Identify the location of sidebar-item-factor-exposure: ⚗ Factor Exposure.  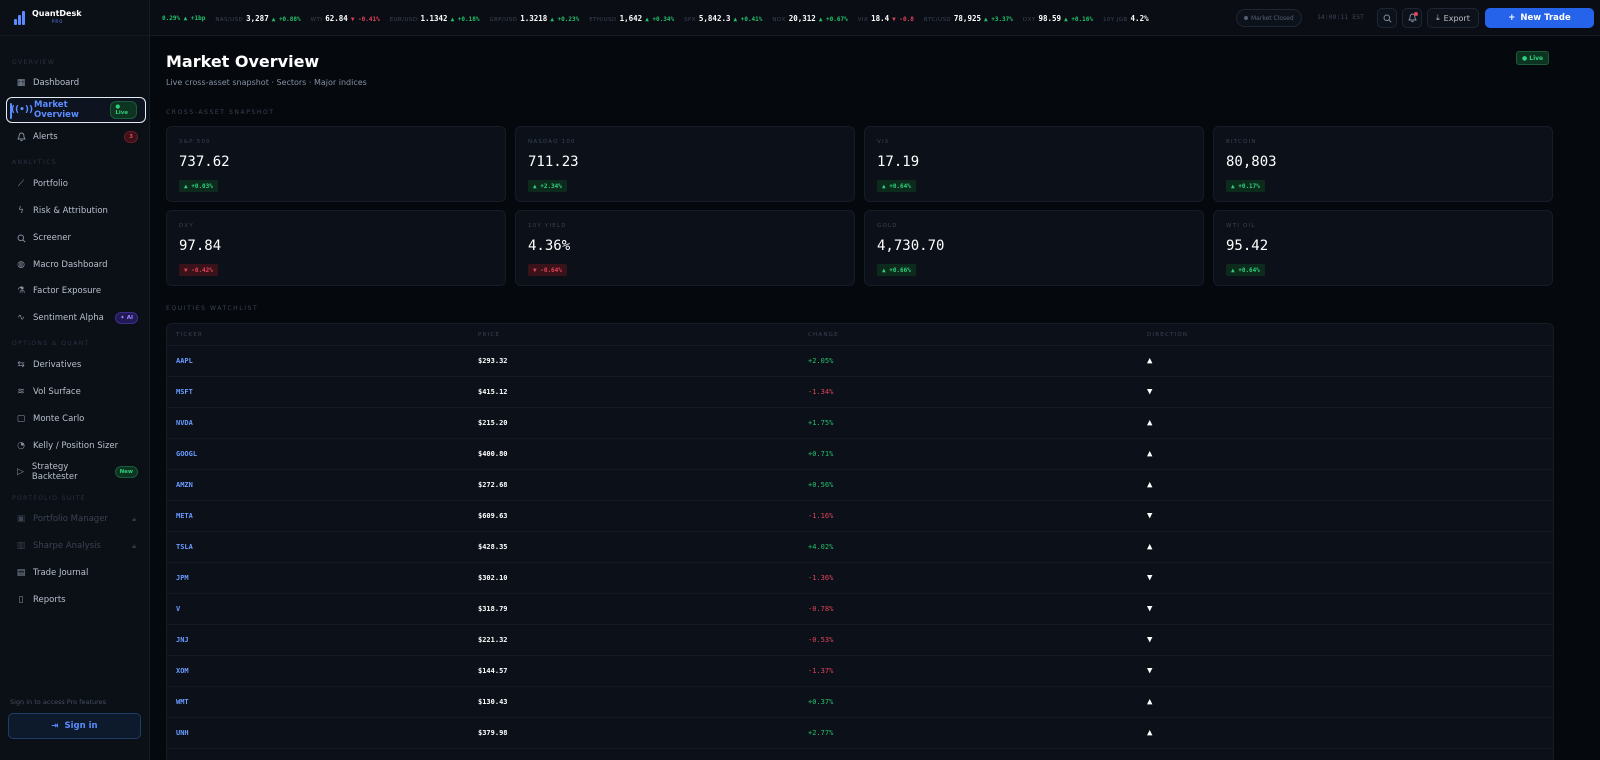
(76, 291).